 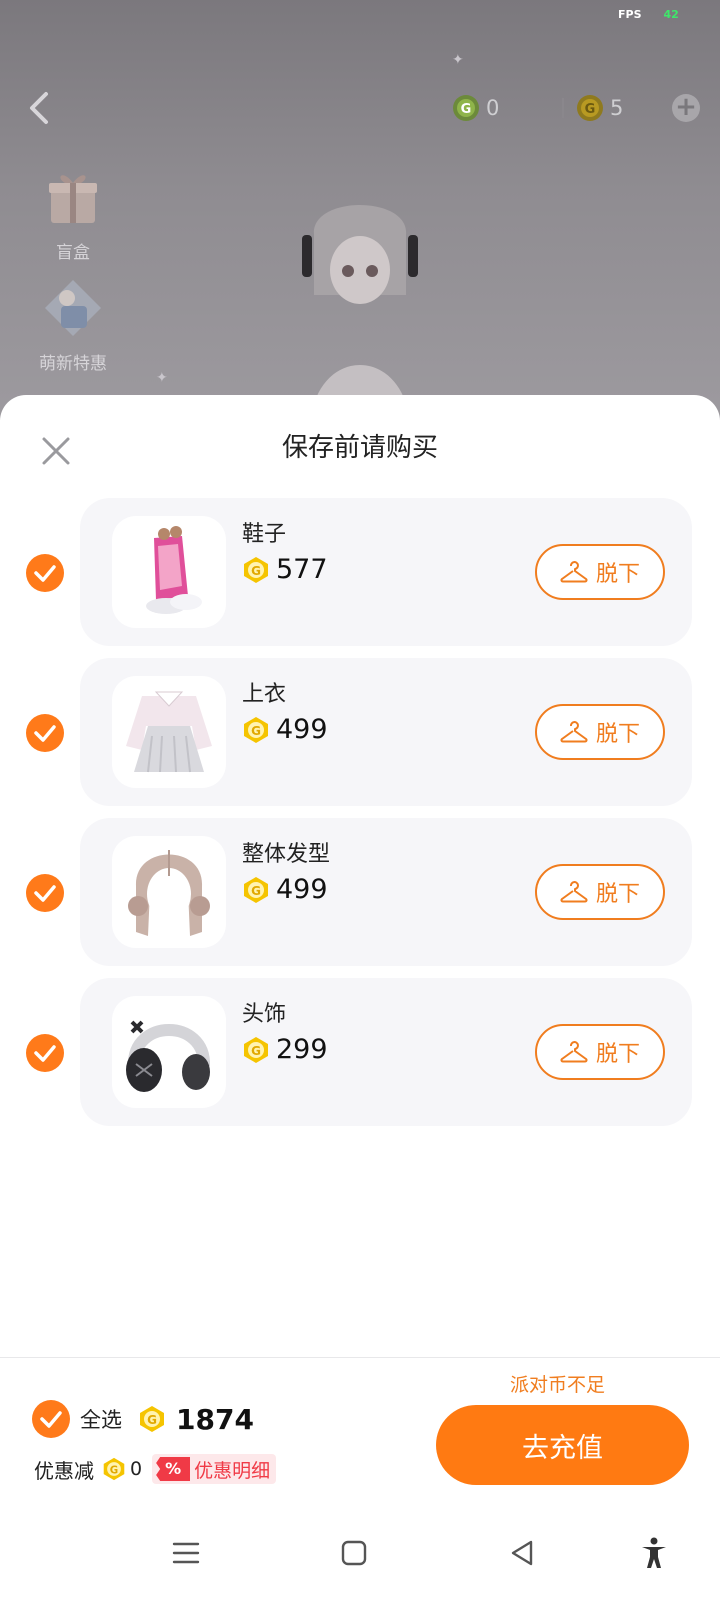 What do you see at coordinates (73, 308) in the screenshot?
I see `outfit-bundle-icon` at bounding box center [73, 308].